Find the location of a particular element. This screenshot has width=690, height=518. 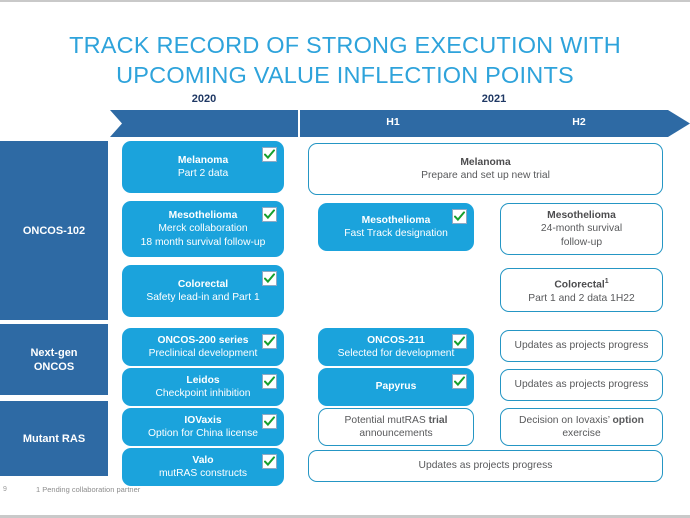

card-oncos-200-series-2020: ONCOS-200 series Preclinical development is located at coordinates (203, 347).